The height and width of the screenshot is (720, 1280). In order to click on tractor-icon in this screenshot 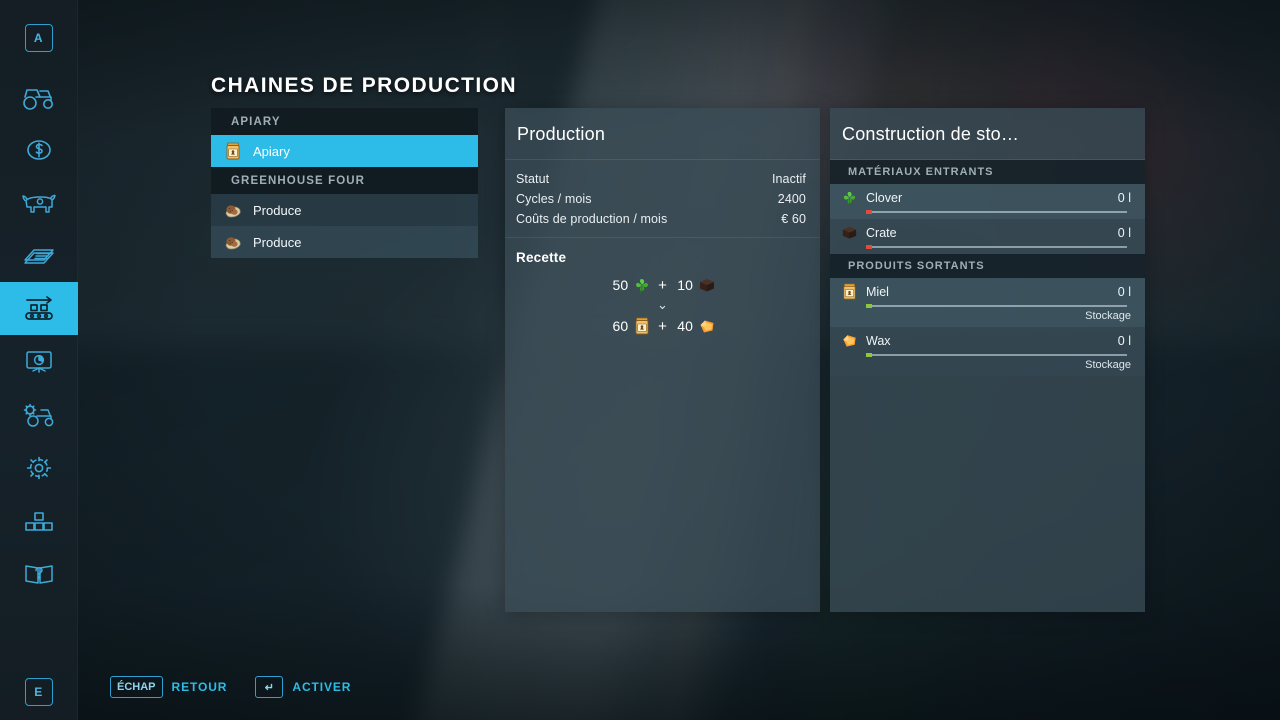, I will do `click(39, 97)`.